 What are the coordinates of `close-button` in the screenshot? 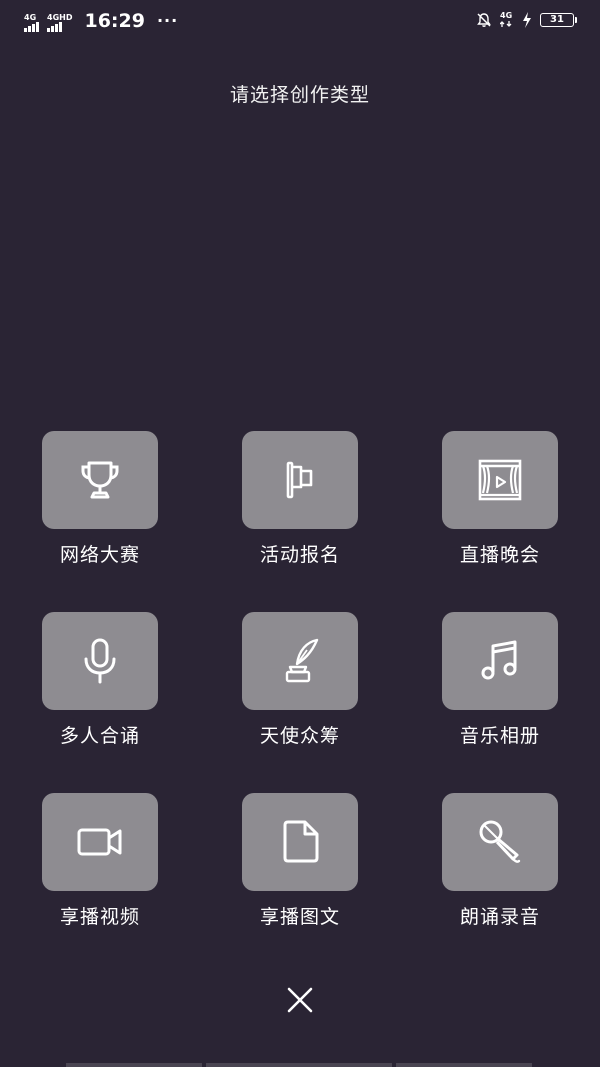 It's located at (300, 1000).